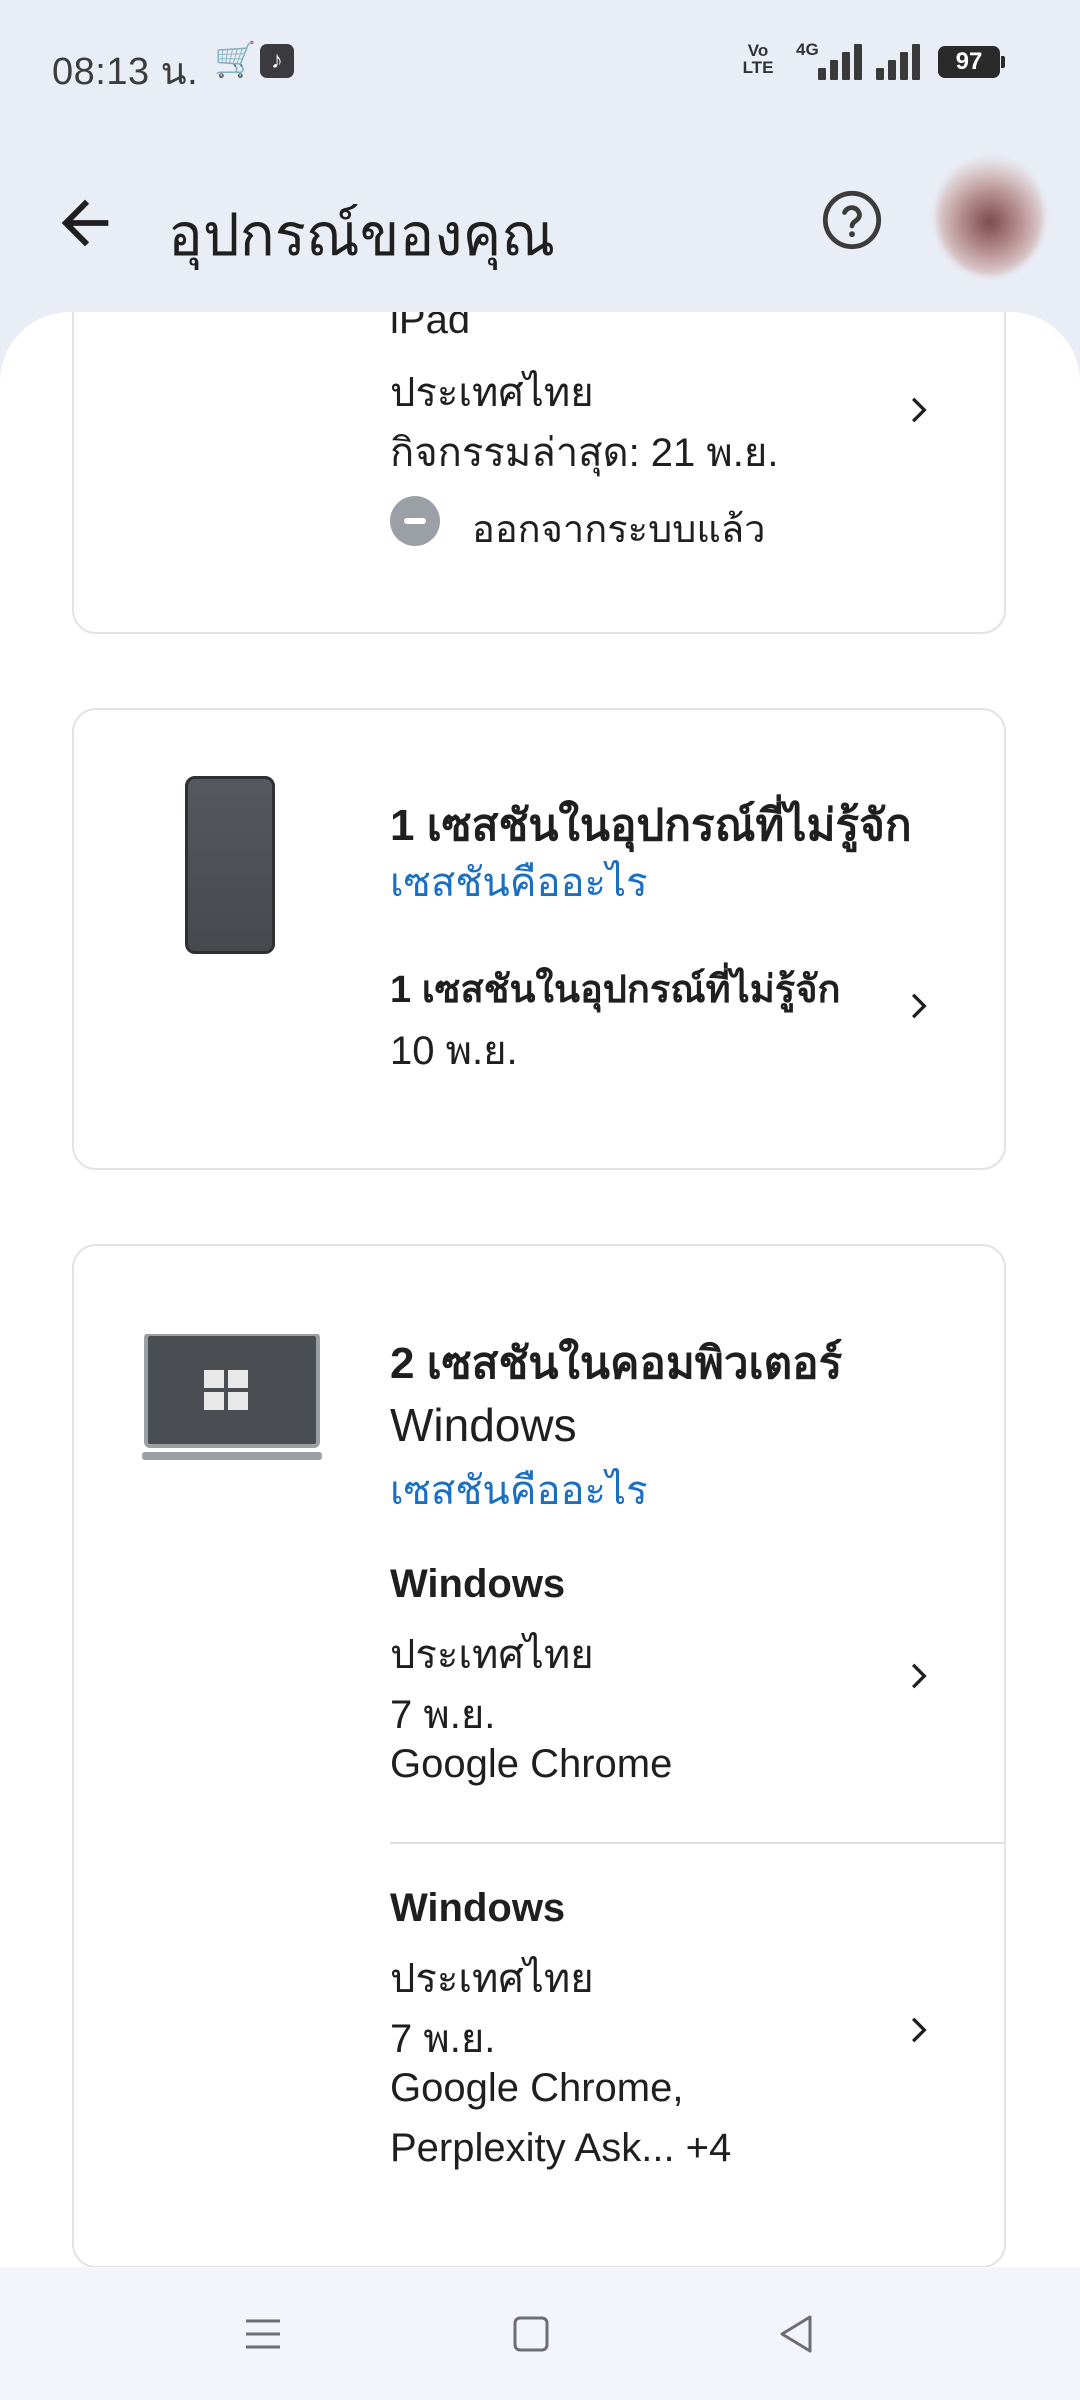 This screenshot has height=2400, width=1080. I want to click on session-apps: Google Chrome,, so click(537, 2088).